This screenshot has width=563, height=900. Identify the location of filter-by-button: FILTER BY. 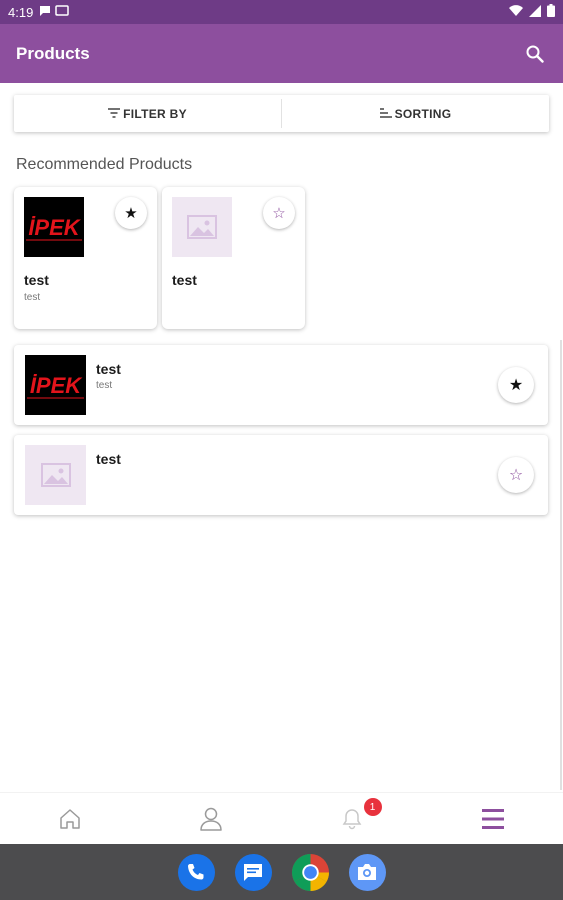
(147, 113).